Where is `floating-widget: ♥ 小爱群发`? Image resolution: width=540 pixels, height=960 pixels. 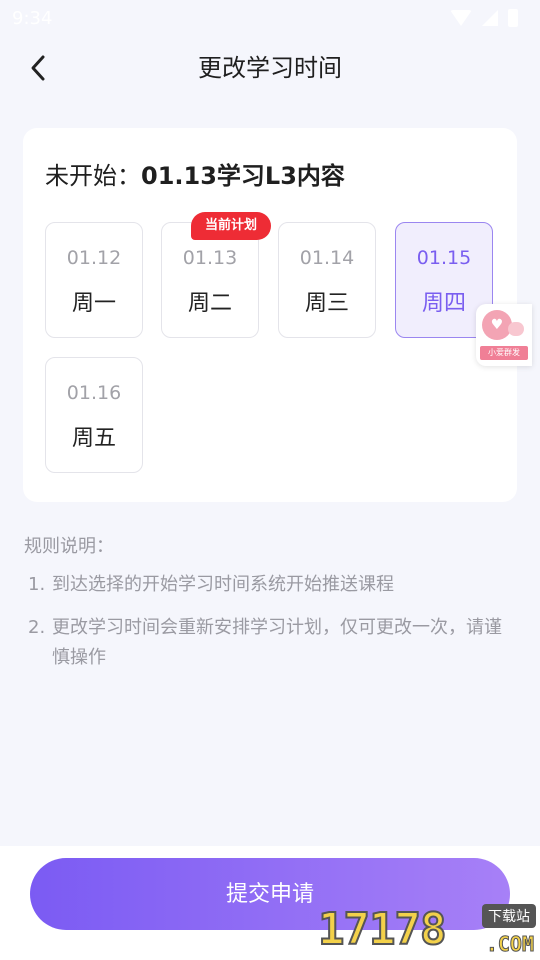
floating-widget: ♥ 小爱群发 is located at coordinates (504, 335).